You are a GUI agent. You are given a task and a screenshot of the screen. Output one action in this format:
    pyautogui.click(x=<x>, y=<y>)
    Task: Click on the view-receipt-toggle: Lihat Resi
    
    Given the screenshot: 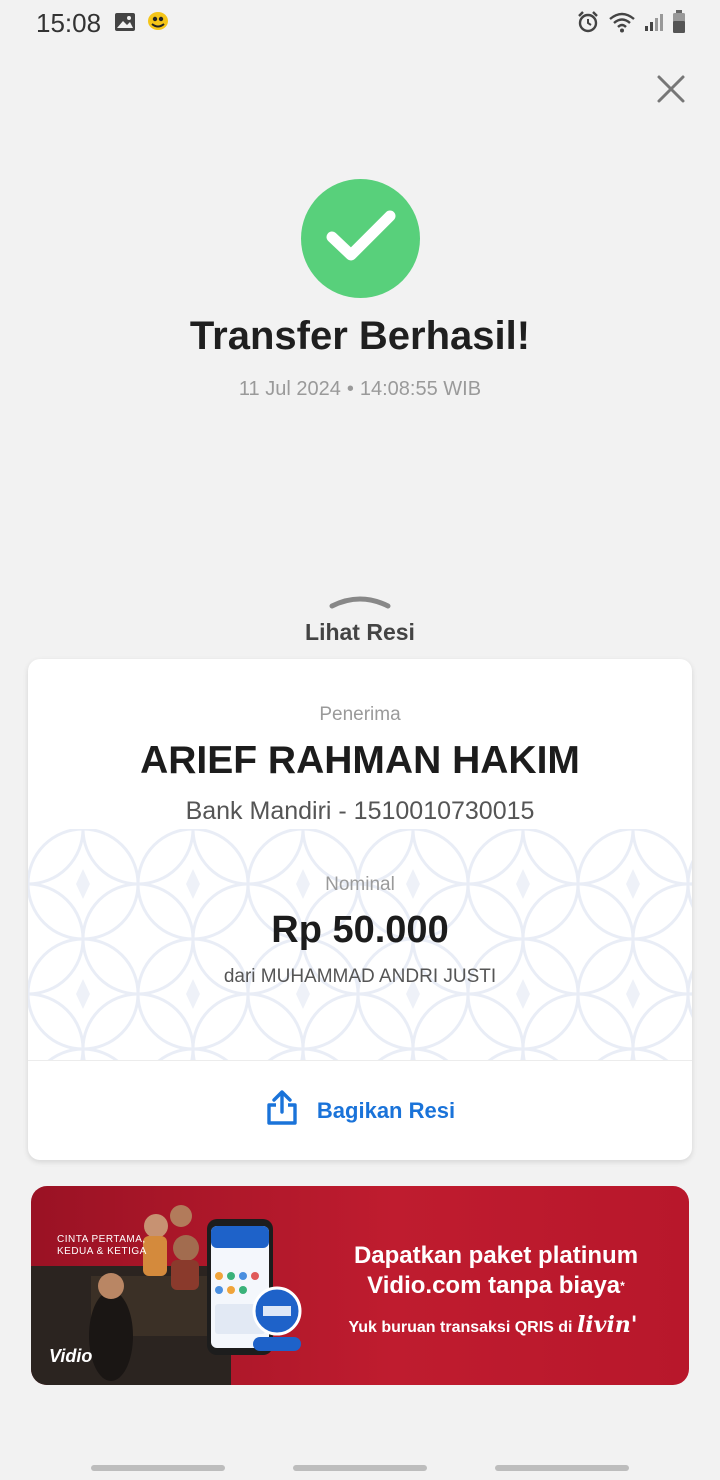 What is the action you would take?
    pyautogui.click(x=360, y=619)
    